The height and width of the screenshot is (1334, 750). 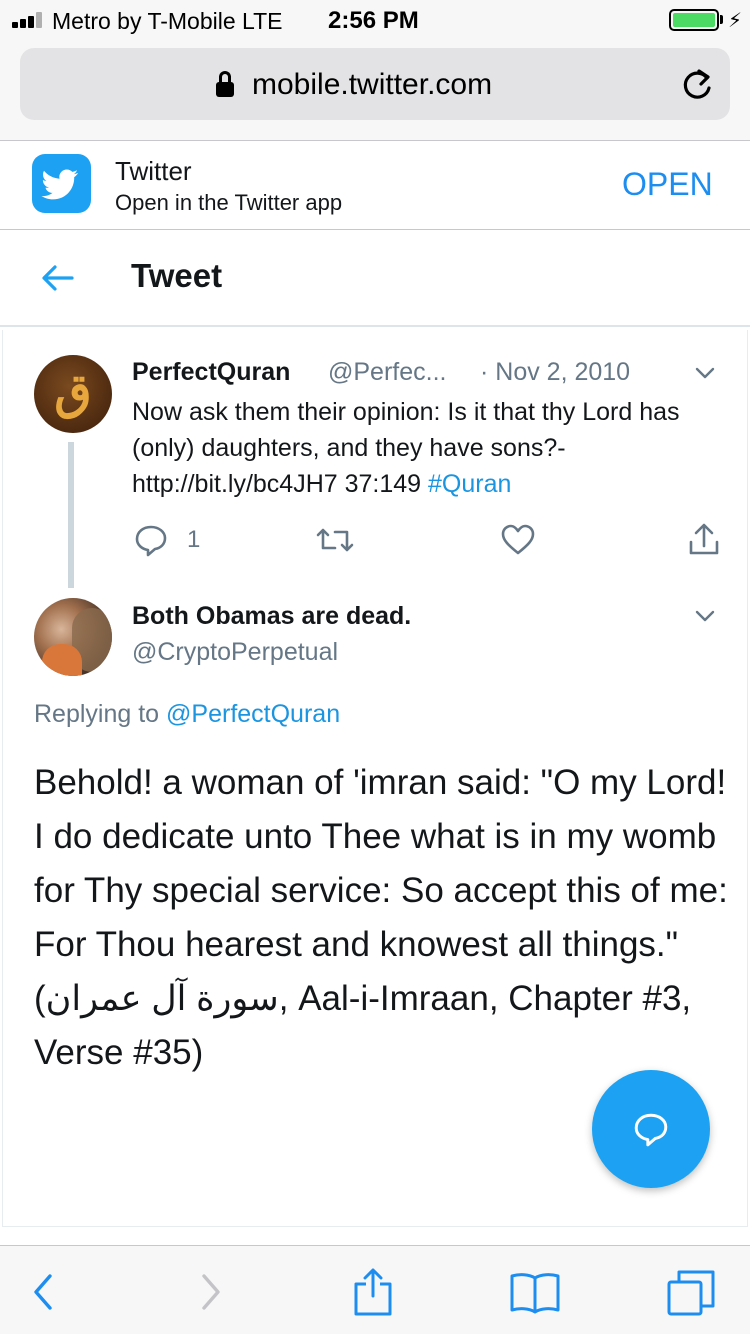 What do you see at coordinates (271, 616) in the screenshot?
I see `tweet-author-name: Both Obamas are dead.` at bounding box center [271, 616].